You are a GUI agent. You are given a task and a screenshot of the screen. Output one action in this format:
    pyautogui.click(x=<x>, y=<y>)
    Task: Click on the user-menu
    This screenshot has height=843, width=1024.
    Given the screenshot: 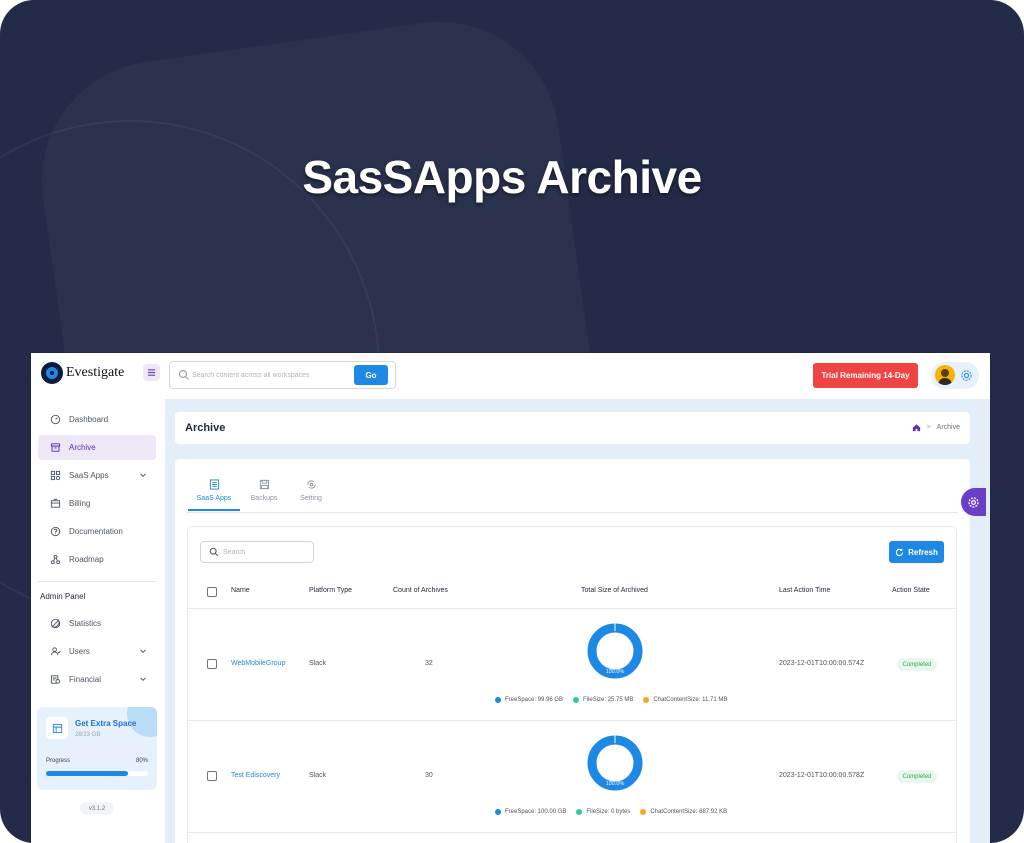 What is the action you would take?
    pyautogui.click(x=955, y=375)
    